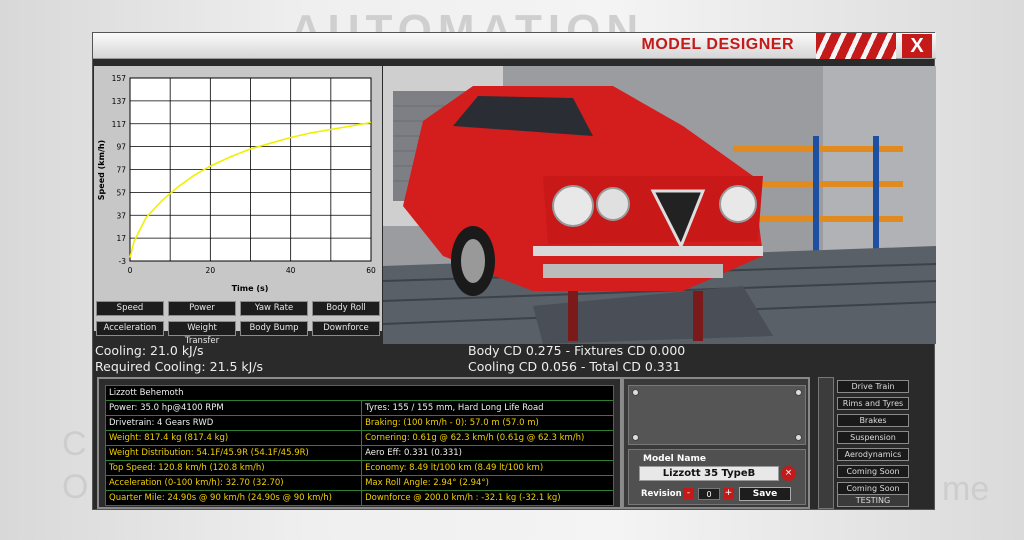  Describe the element at coordinates (873, 454) in the screenshot. I see `tab-aerodynamics: Aerodynamics` at that location.